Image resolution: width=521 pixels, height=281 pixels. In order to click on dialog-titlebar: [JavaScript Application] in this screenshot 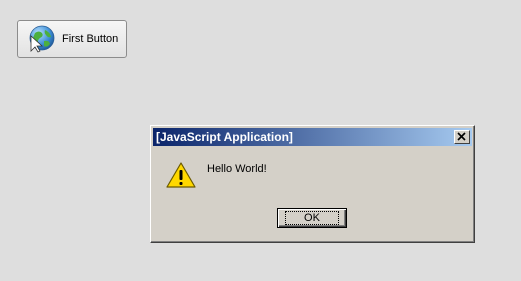, I will do `click(312, 137)`.